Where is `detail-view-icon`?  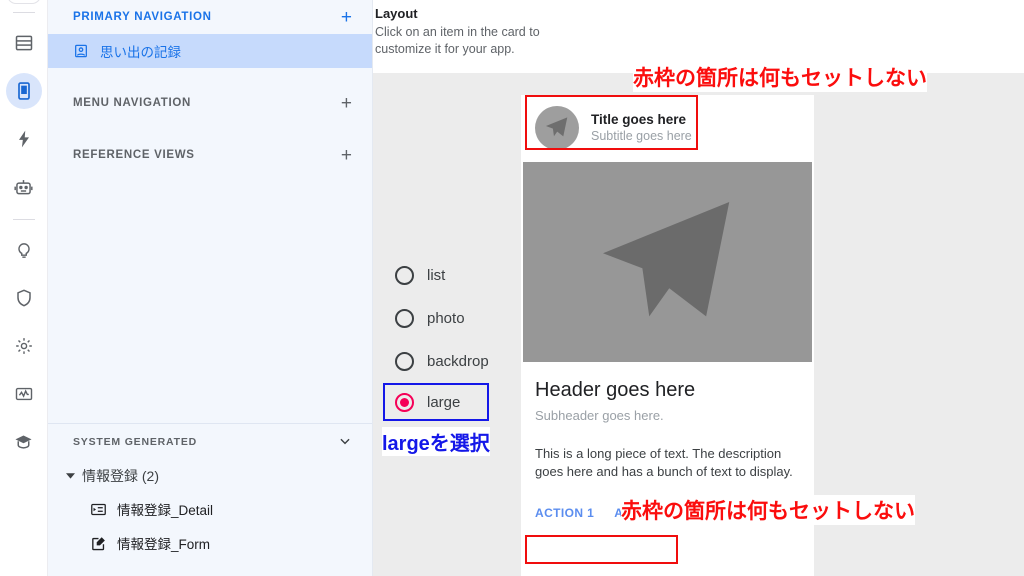
detail-view-icon is located at coordinates (98, 509).